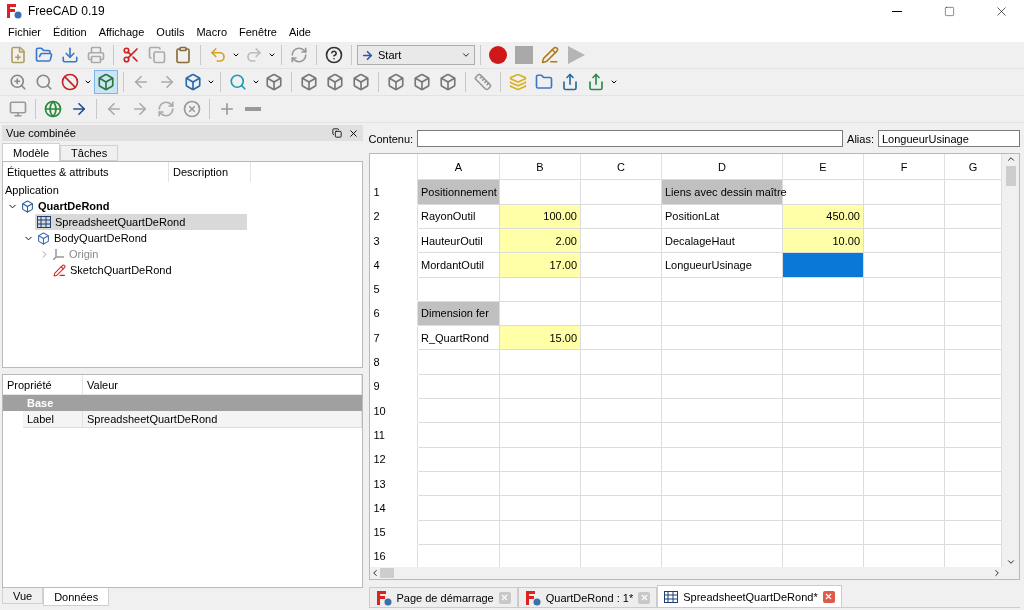 This screenshot has height=610, width=1024. Describe the element at coordinates (222, 384) in the screenshot. I see `column-header: Valeur` at that location.